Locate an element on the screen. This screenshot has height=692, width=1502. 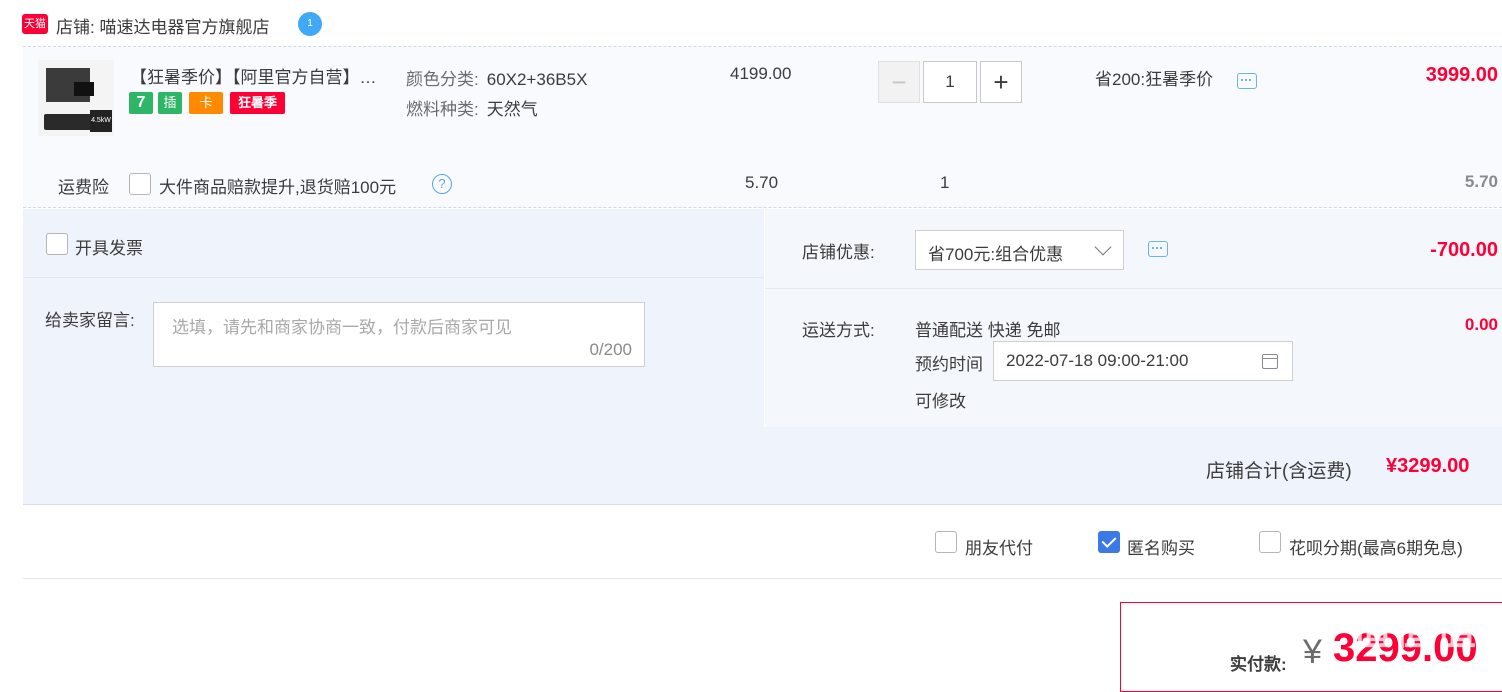
anonymous-purchase-checkbox is located at coordinates (1109, 542).